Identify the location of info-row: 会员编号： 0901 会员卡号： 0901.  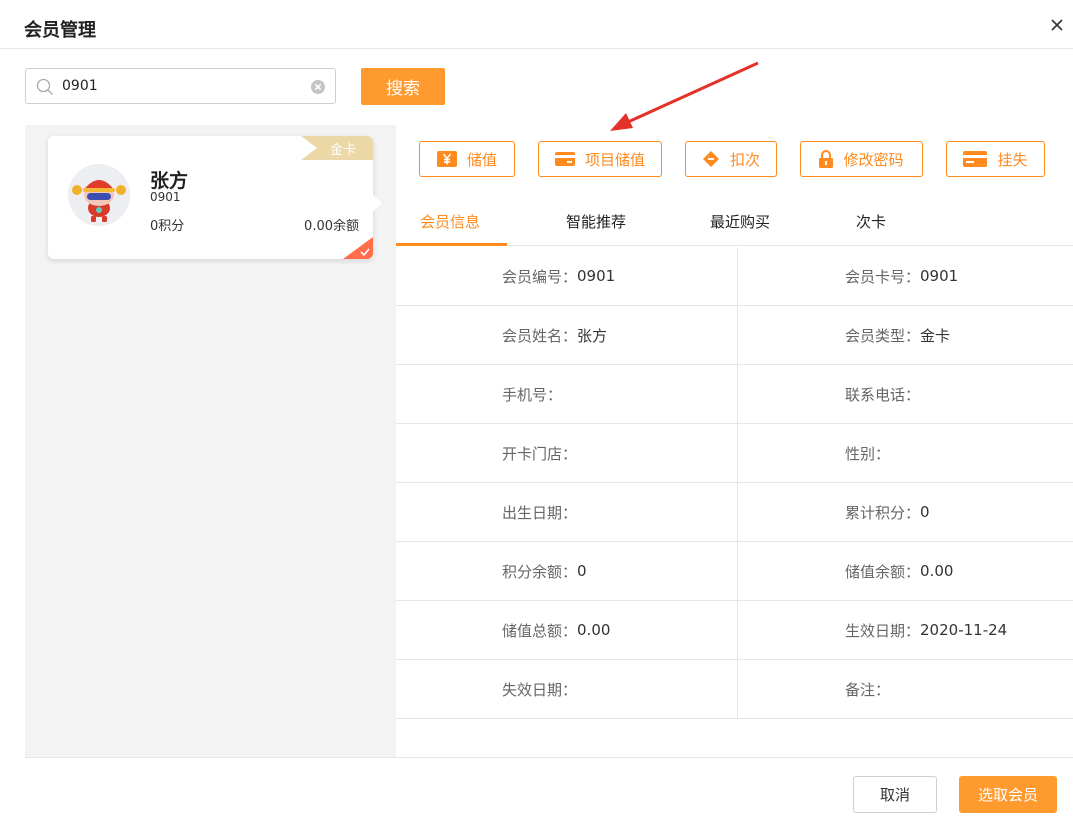
(734, 276).